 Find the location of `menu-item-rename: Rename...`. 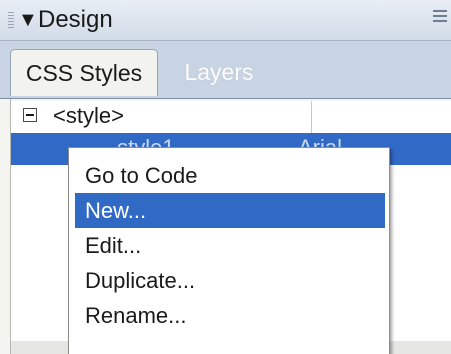

menu-item-rename: Rename... is located at coordinates (230, 315).